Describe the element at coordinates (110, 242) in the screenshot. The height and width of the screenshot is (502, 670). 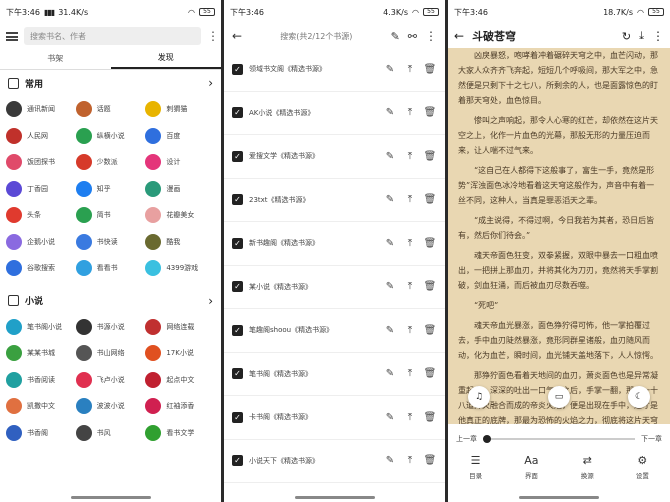
I see `site-item: 书快读` at that location.